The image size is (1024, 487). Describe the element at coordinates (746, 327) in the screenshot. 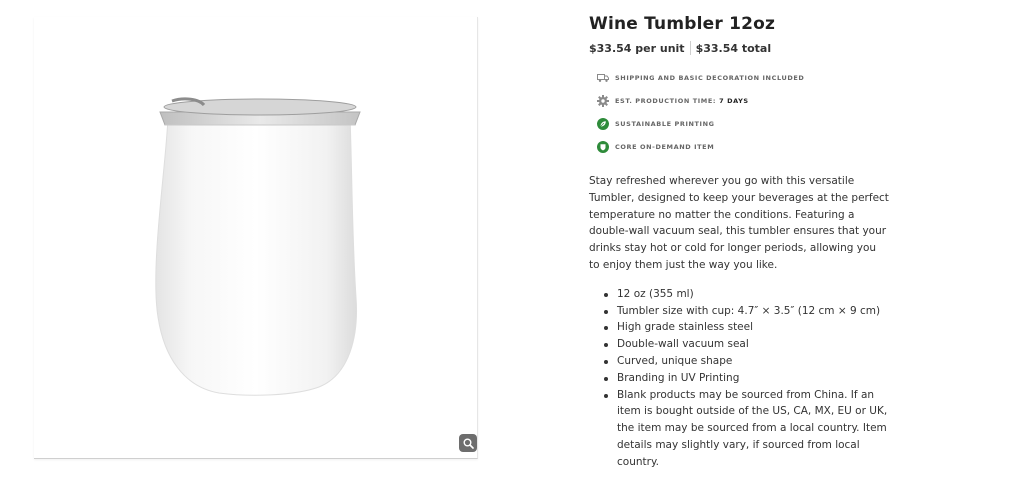

I see `list-item: High grade stainless steel` at that location.